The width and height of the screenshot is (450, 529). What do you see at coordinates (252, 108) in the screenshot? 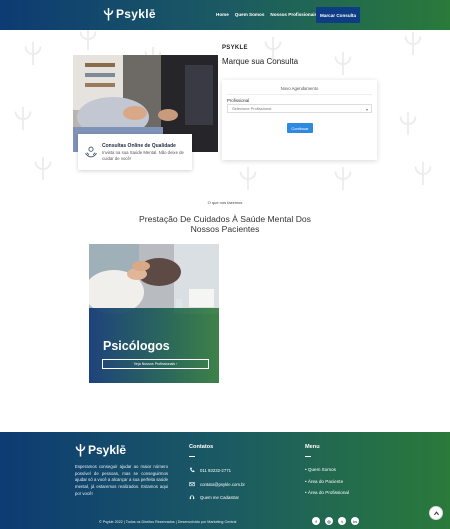
I see `professional-select-value: Selecione Profissional` at bounding box center [252, 108].